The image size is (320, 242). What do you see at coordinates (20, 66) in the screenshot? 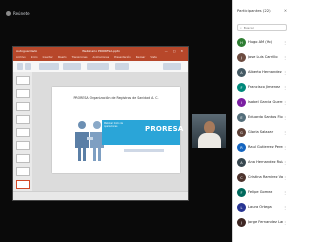
I see `paste-icon` at bounding box center [20, 66].